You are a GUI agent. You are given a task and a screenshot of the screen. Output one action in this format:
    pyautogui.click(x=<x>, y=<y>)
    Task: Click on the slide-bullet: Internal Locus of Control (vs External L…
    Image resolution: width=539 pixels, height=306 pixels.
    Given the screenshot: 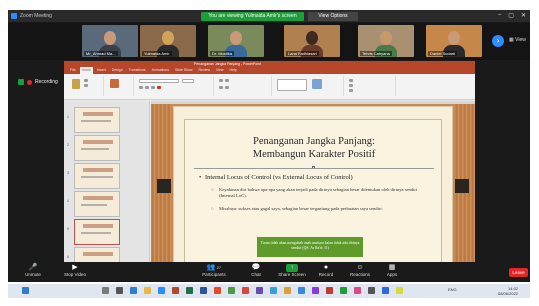 What is the action you would take?
    pyautogui.click(x=276, y=177)
    